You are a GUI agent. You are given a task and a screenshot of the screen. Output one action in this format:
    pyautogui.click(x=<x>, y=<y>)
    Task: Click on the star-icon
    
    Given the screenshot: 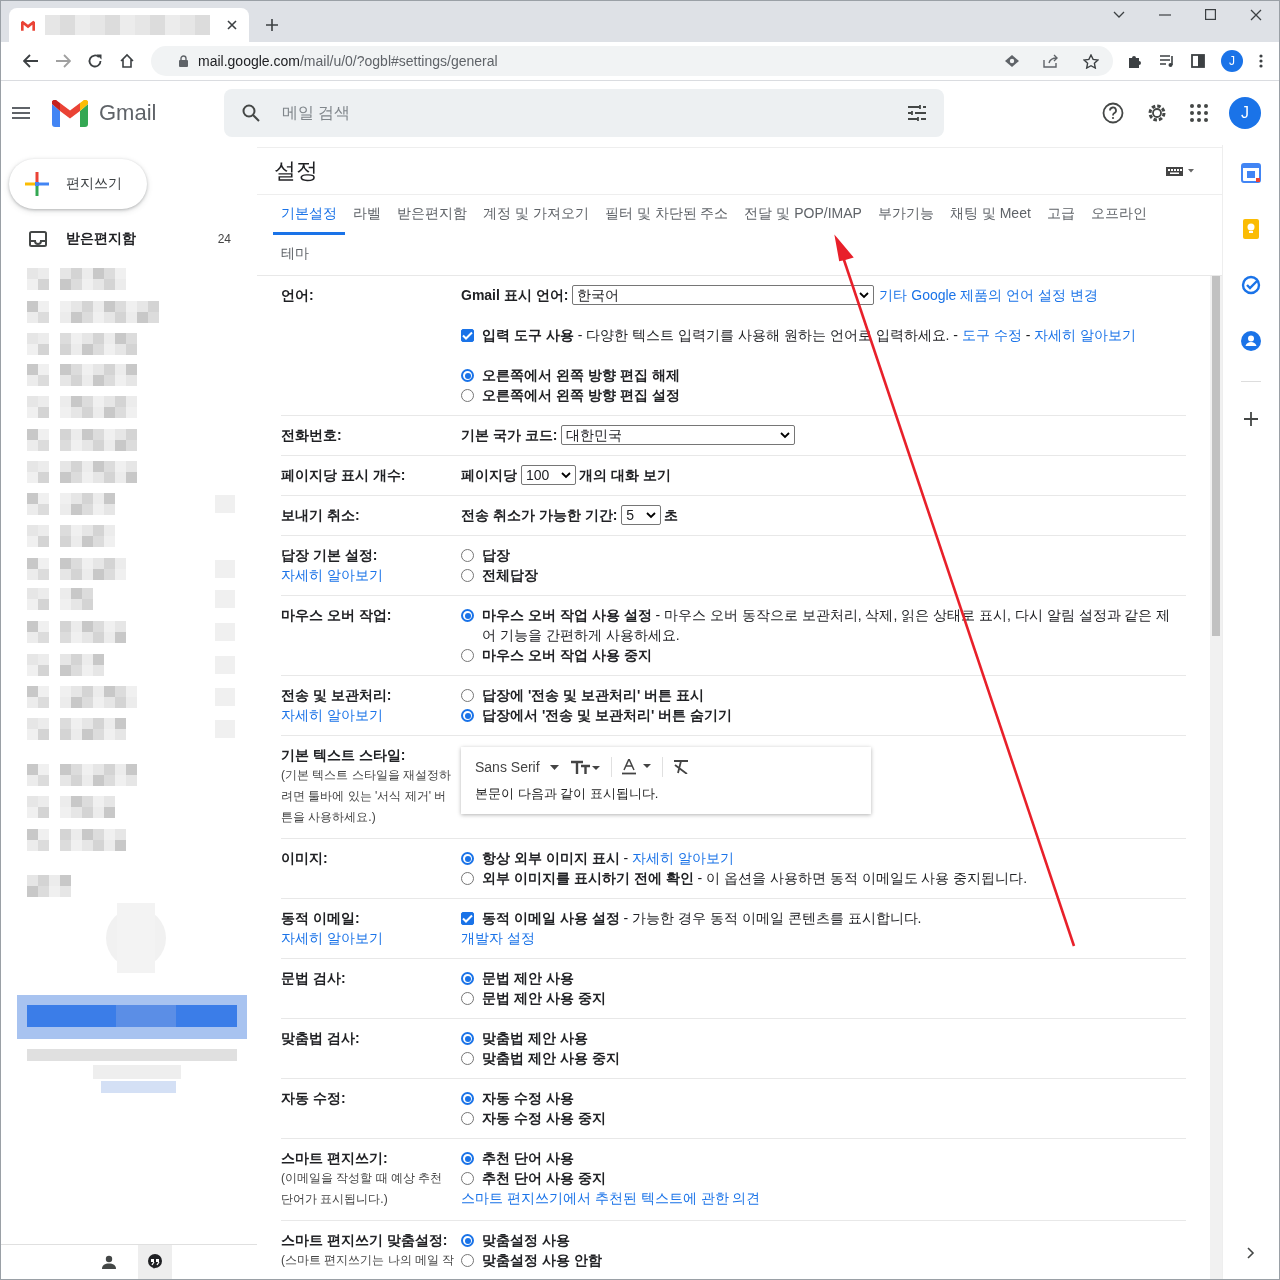 What is the action you would take?
    pyautogui.click(x=1091, y=61)
    